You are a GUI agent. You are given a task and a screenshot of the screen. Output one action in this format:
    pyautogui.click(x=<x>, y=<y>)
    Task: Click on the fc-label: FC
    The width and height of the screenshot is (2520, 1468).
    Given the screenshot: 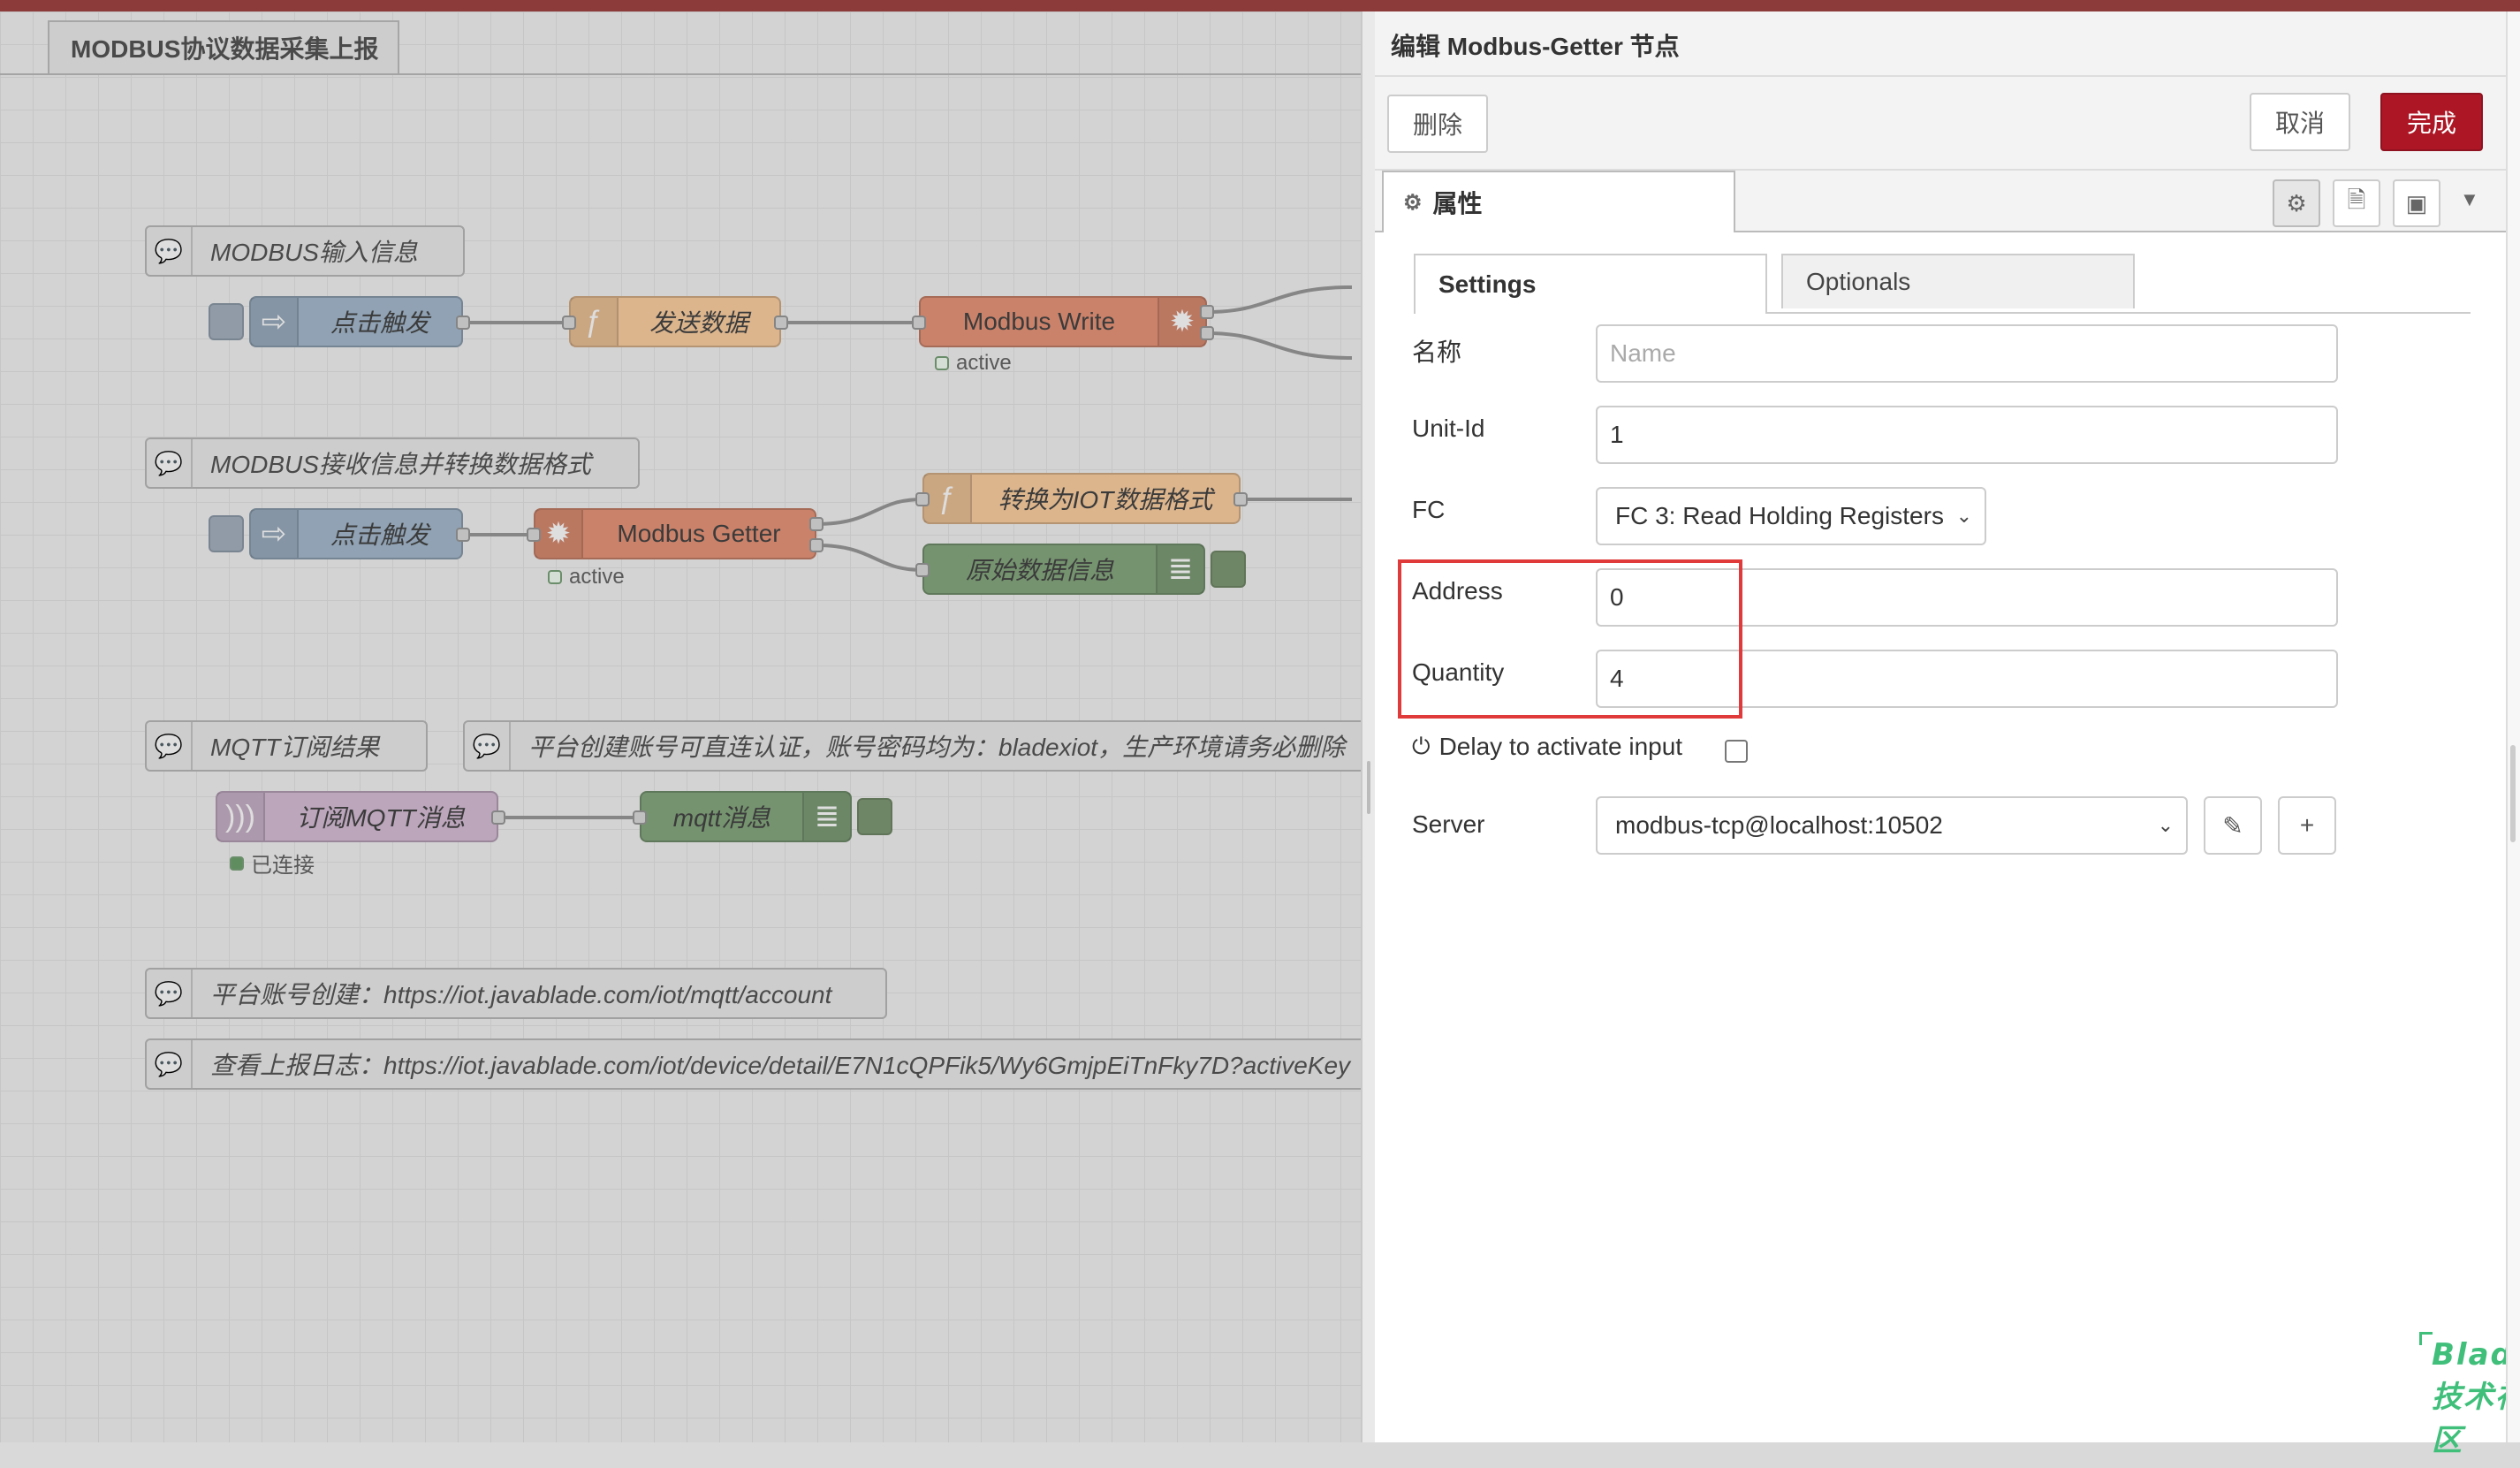 What is the action you would take?
    pyautogui.click(x=1429, y=509)
    